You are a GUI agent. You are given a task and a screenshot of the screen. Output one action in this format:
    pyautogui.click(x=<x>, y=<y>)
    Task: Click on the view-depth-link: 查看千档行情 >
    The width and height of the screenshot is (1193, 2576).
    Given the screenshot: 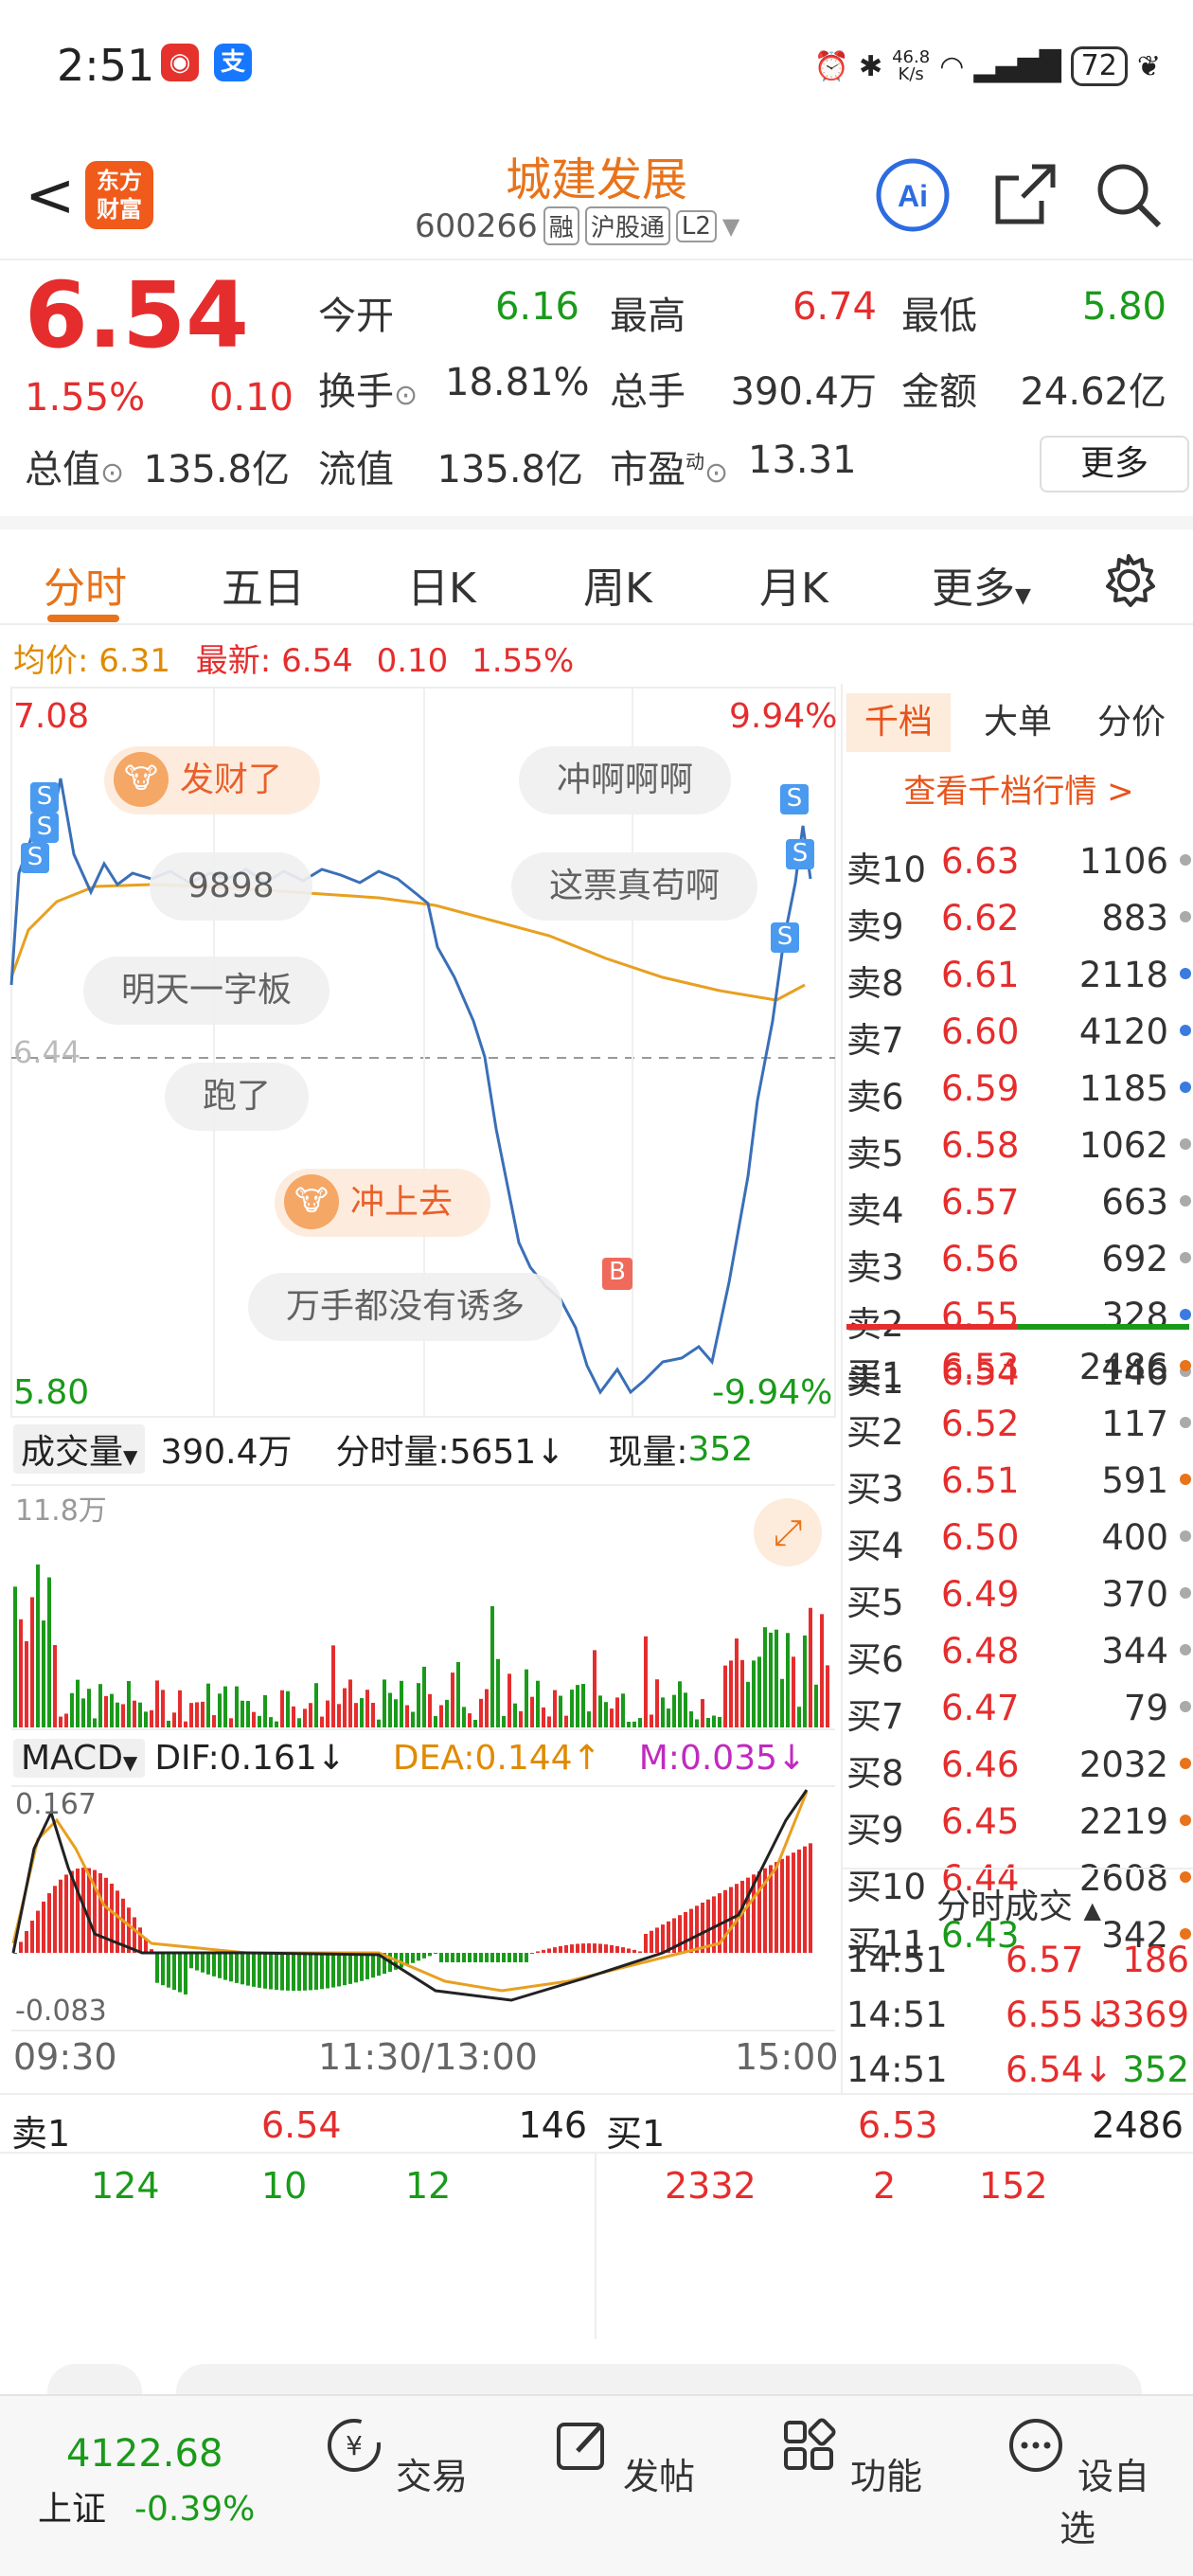 What is the action you would take?
    pyautogui.click(x=1018, y=788)
    